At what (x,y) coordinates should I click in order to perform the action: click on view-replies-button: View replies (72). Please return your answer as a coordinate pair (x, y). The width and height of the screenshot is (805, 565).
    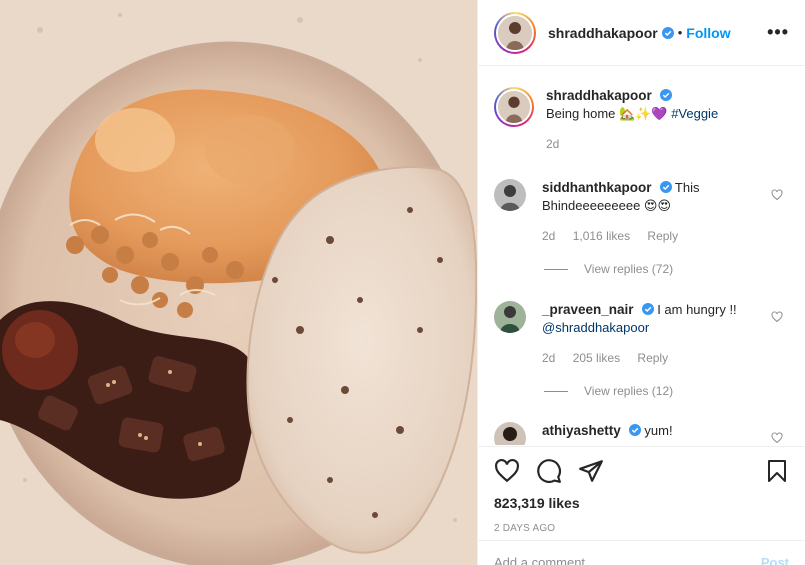
    Looking at the image, I should click on (608, 269).